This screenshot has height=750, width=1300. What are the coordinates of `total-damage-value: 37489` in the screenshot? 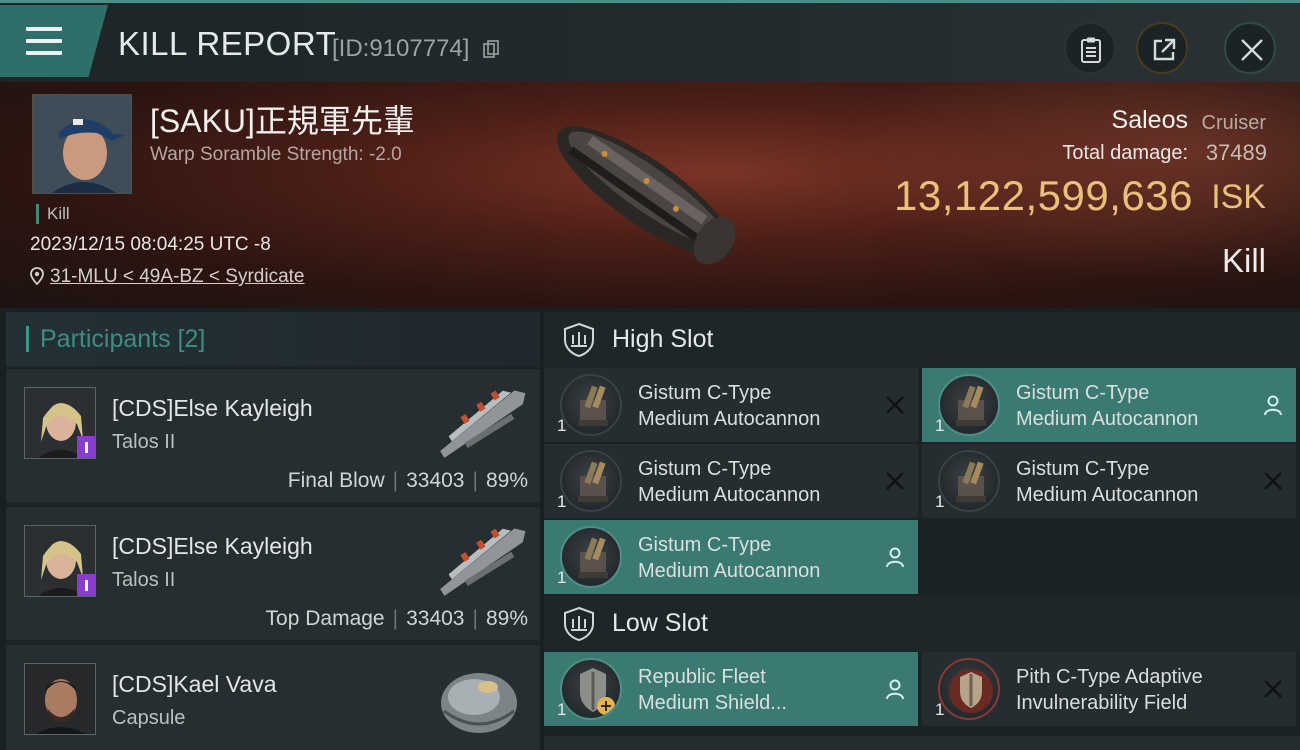 It's located at (1236, 152).